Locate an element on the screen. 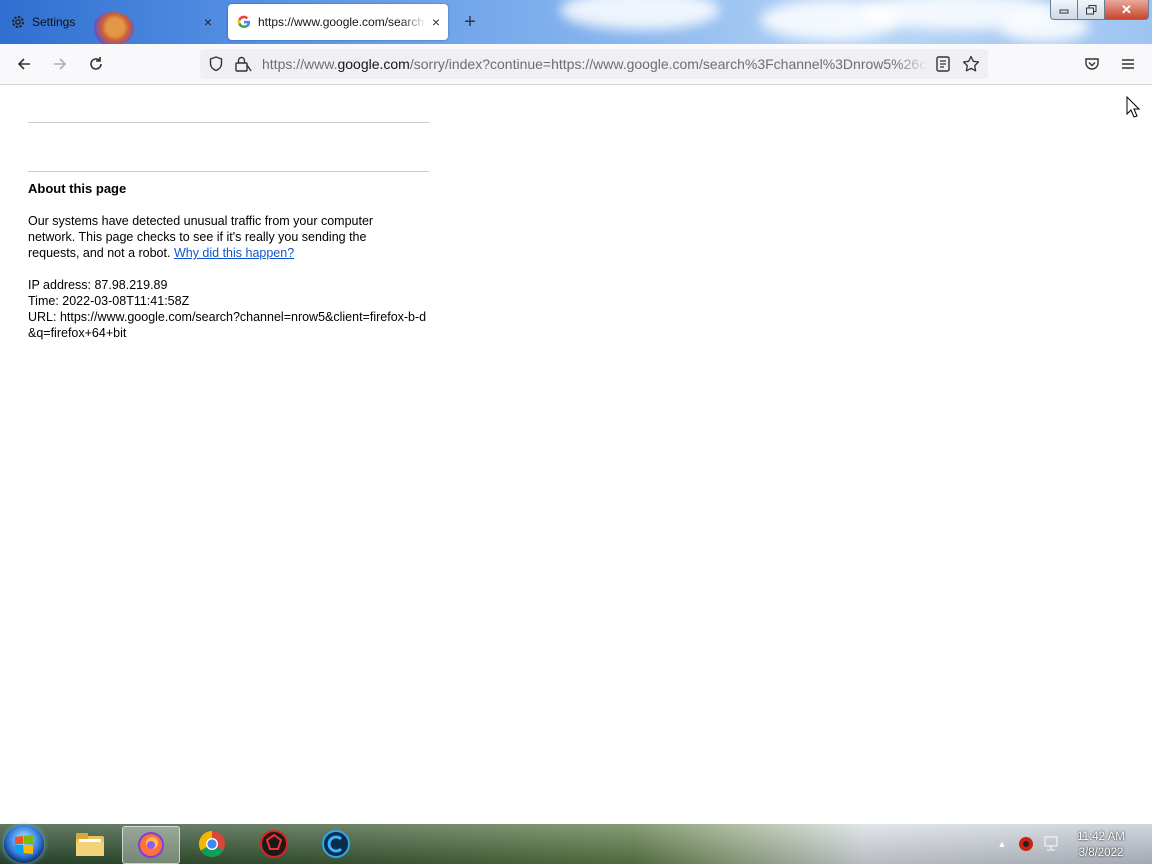 The height and width of the screenshot is (864, 1152). minimize-window-button is located at coordinates (1064, 10).